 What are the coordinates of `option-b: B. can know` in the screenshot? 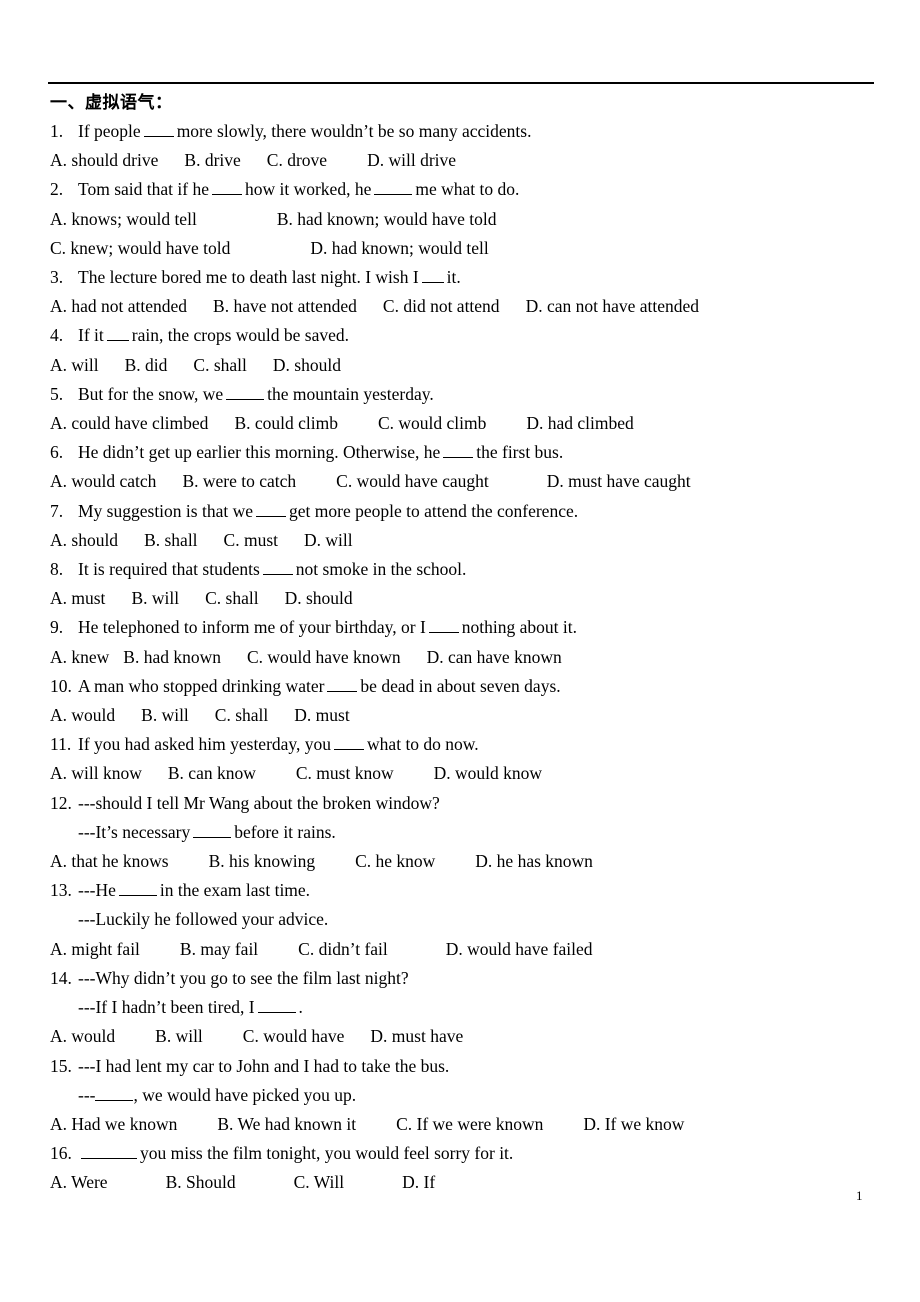 It's located at (212, 773).